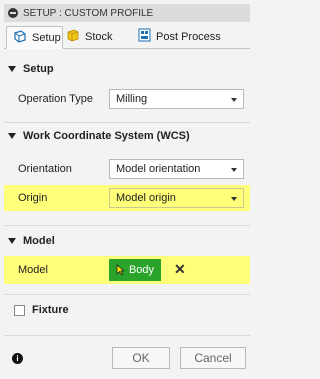 The height and width of the screenshot is (379, 320). What do you see at coordinates (13, 13) in the screenshot?
I see `collapse-icon` at bounding box center [13, 13].